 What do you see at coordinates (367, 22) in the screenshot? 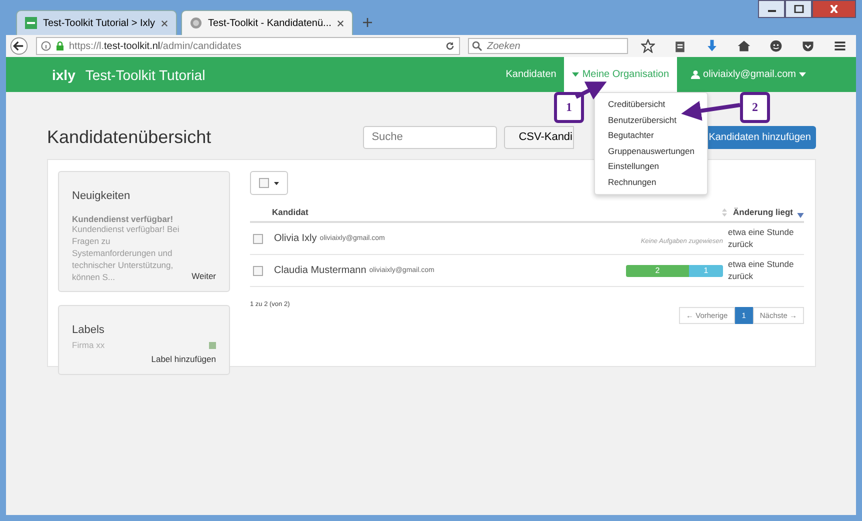
I see `new-tab-icon` at bounding box center [367, 22].